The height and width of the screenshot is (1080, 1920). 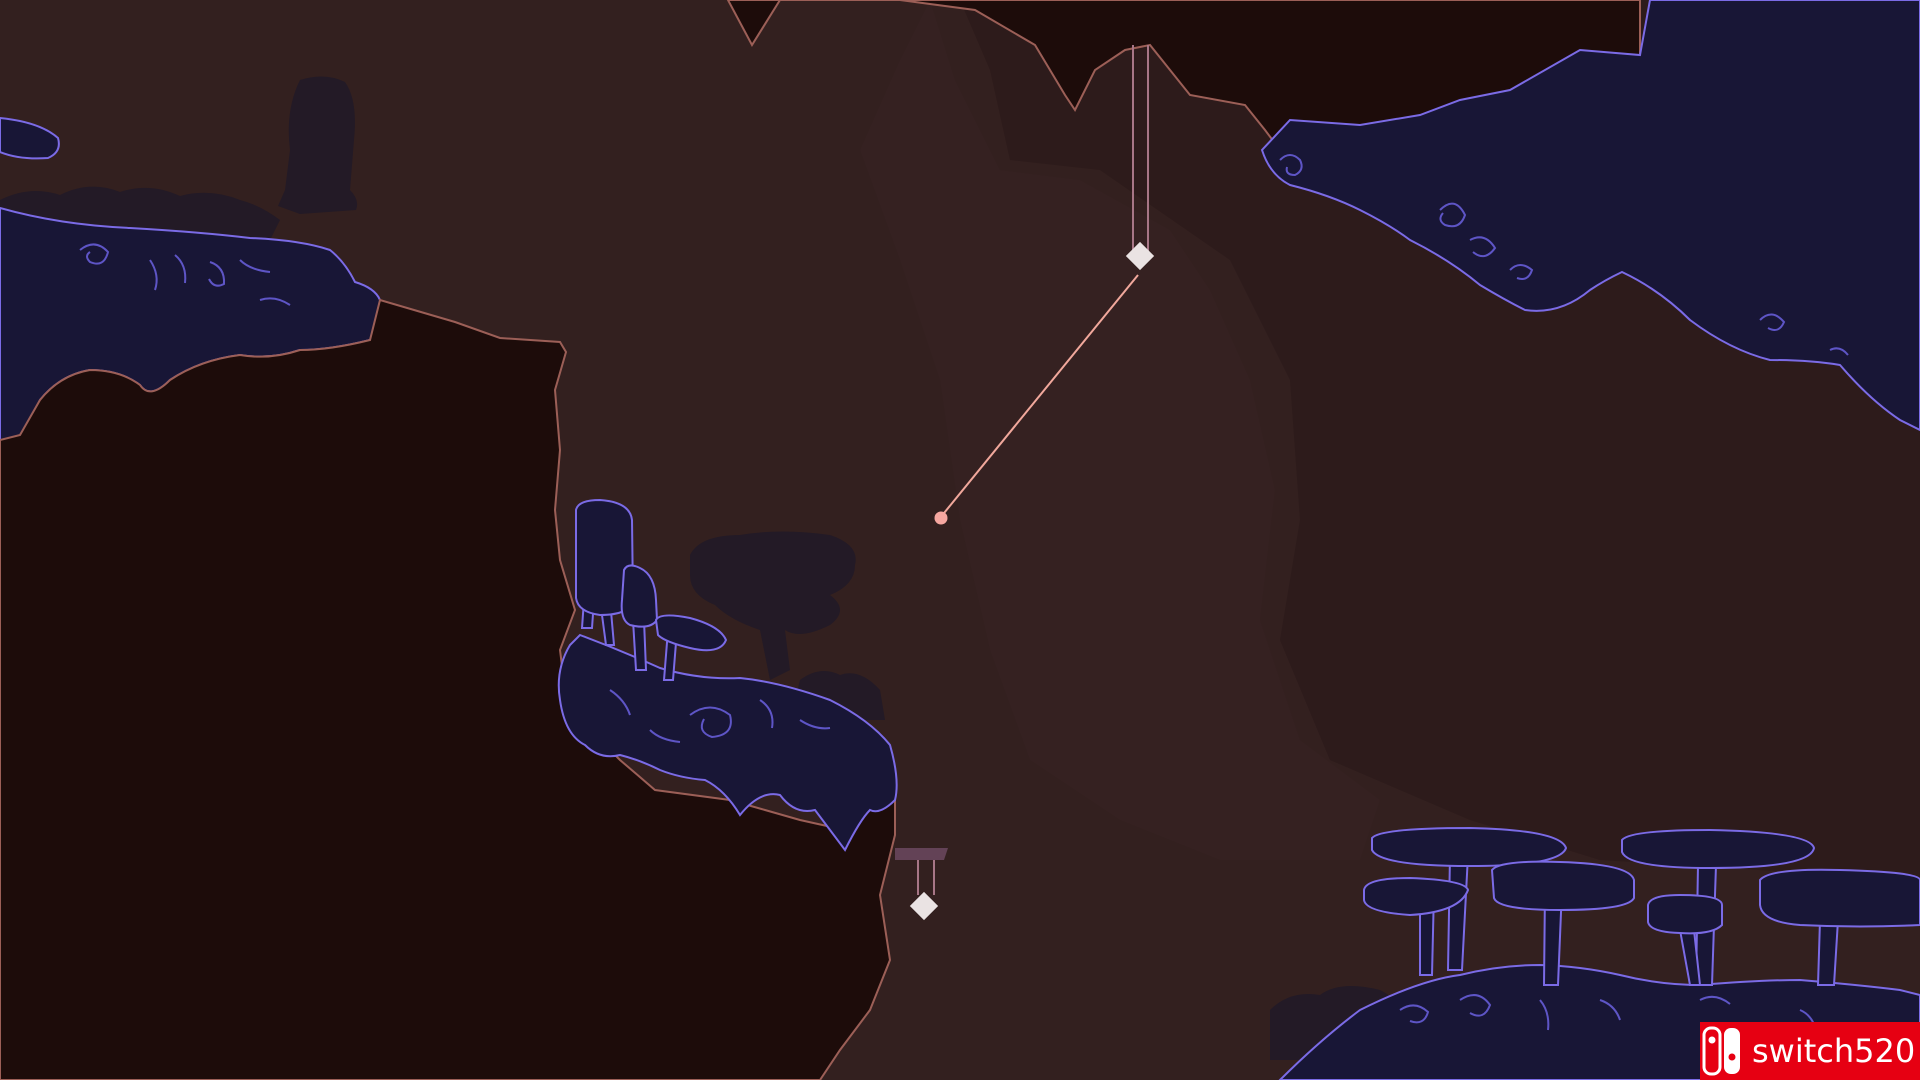 I want to click on watermark-badge: switch520, so click(x=1810, y=1051).